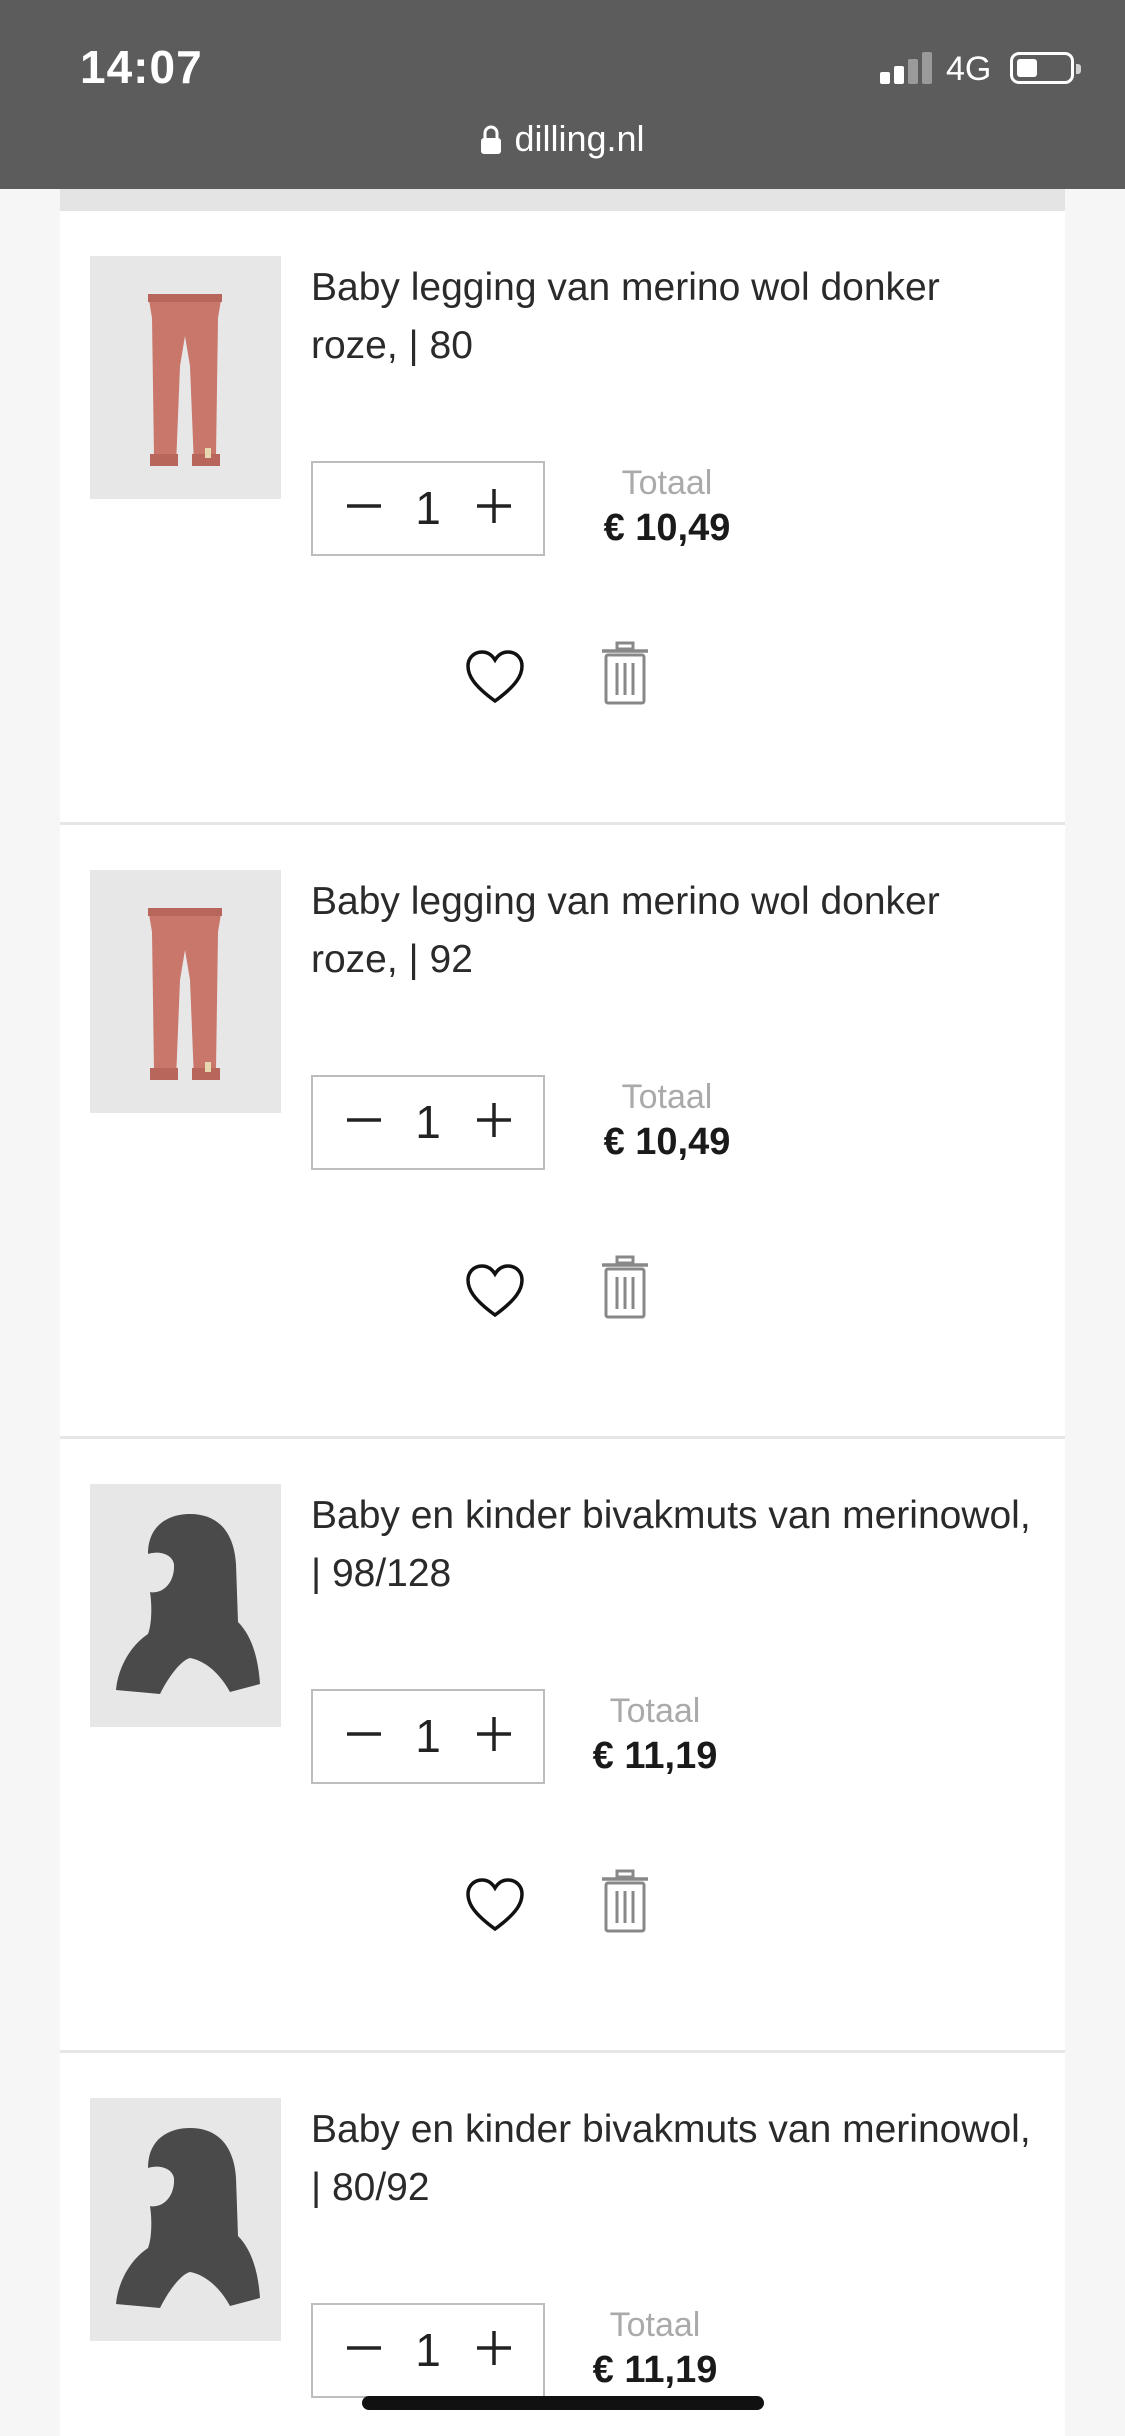 The image size is (1125, 2436). Describe the element at coordinates (969, 69) in the screenshot. I see `network-type: 4G` at that location.